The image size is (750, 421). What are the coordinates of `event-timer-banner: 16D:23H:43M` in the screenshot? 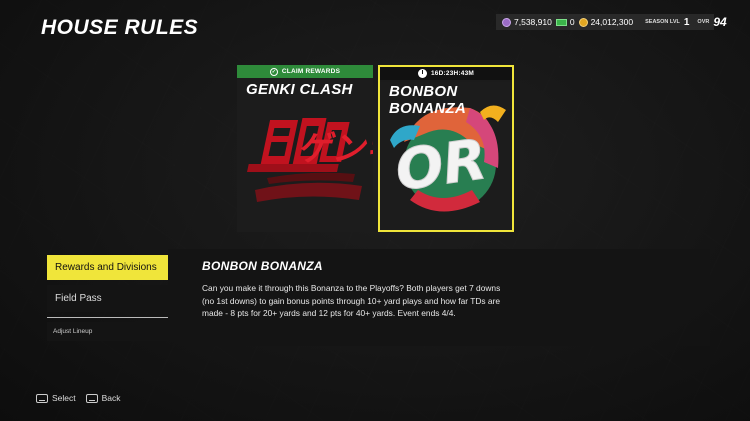 It's located at (446, 73).